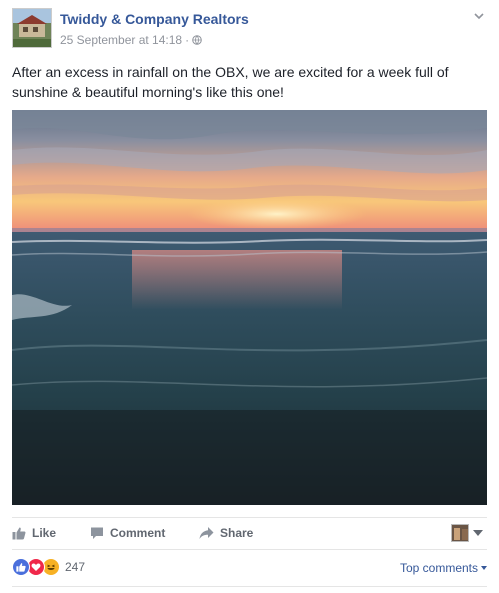 The image size is (499, 593). I want to click on like-button: Like, so click(34, 533).